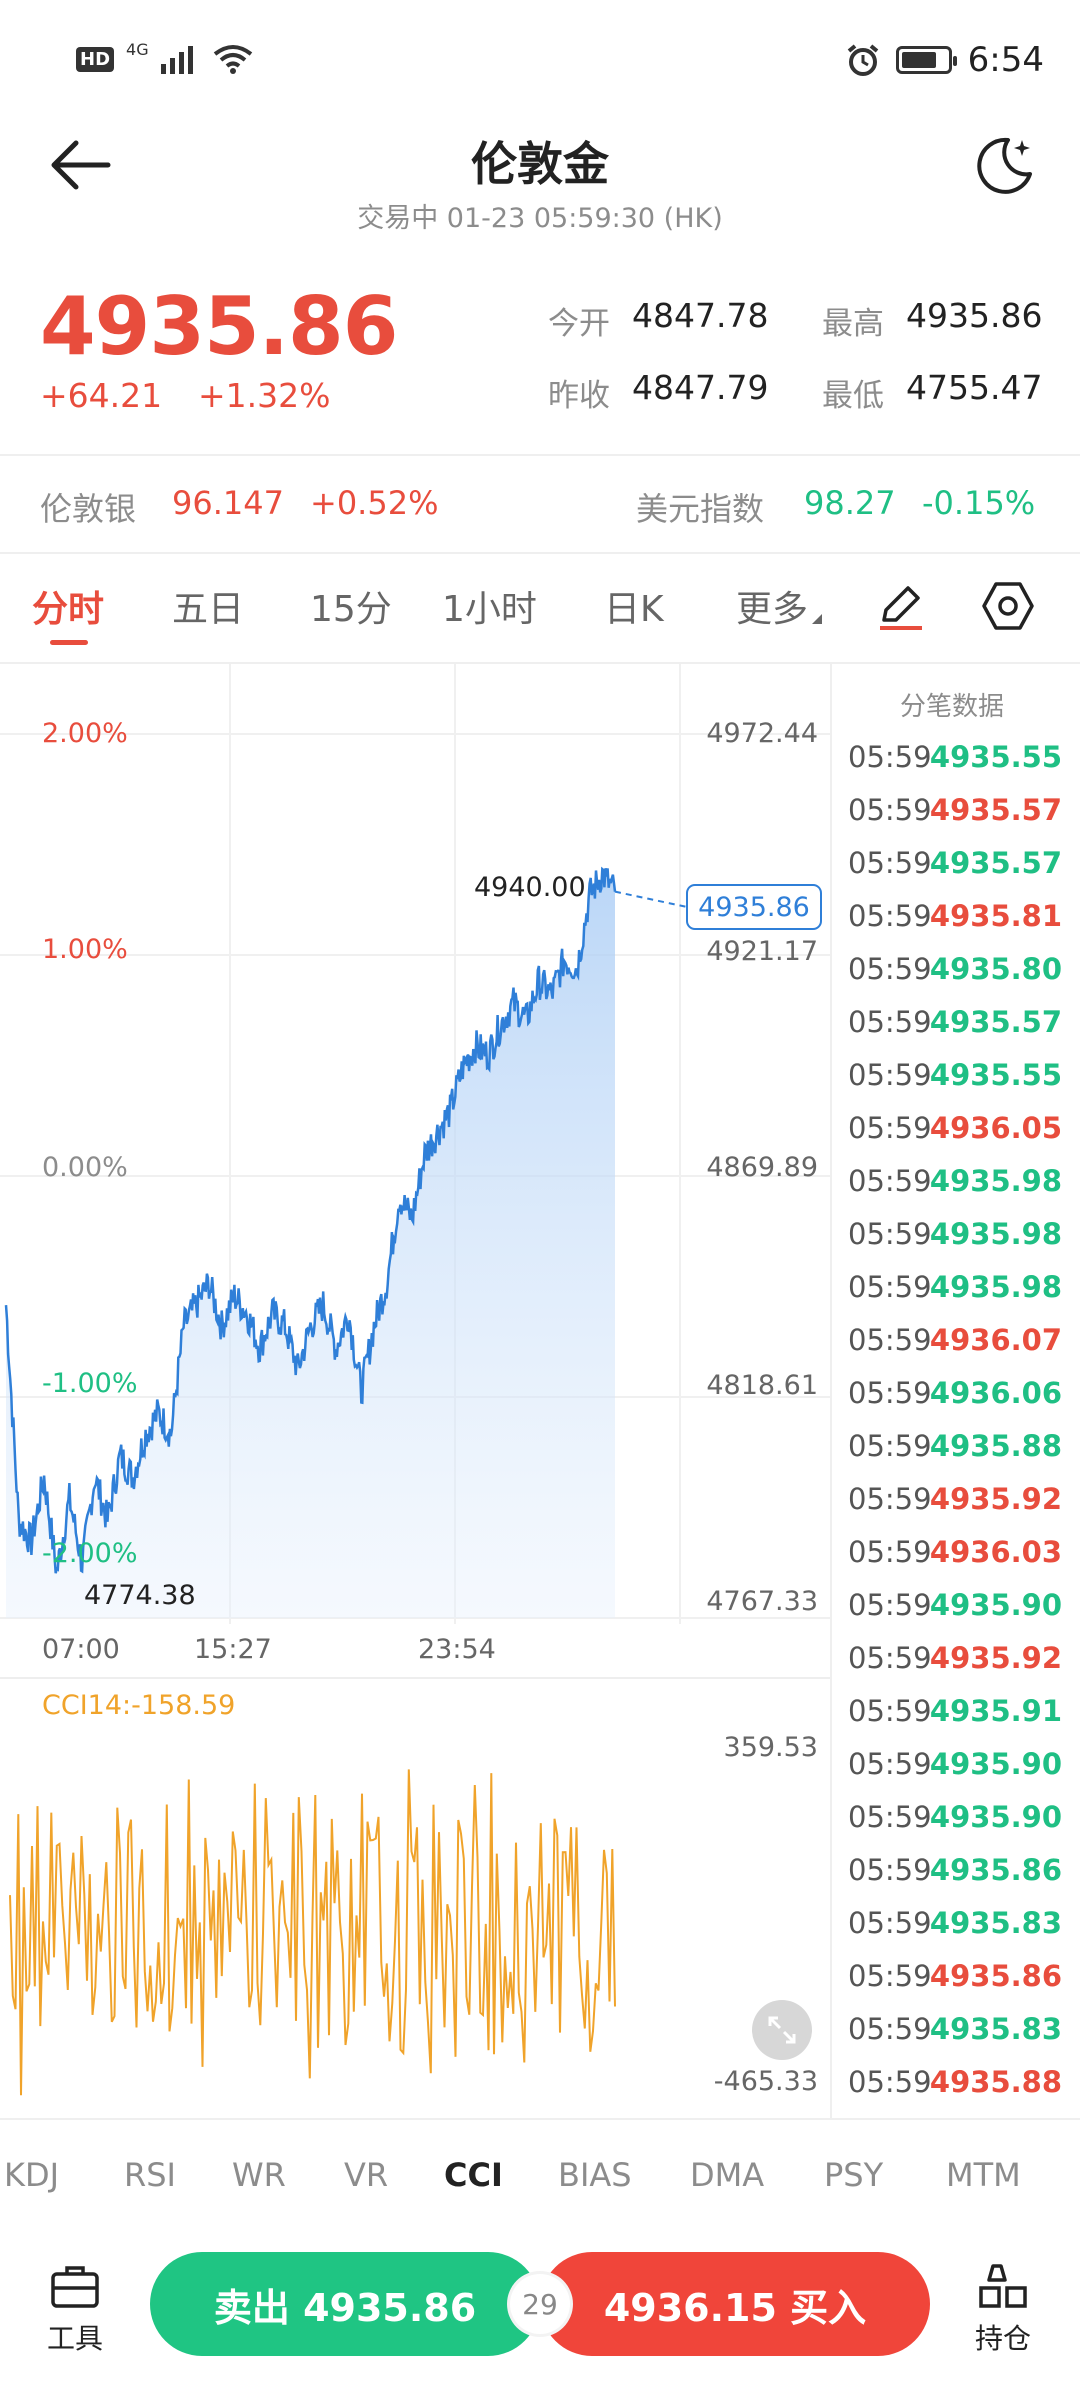  What do you see at coordinates (31, 2175) in the screenshot?
I see `indicator-tab-kdj: KDJ` at bounding box center [31, 2175].